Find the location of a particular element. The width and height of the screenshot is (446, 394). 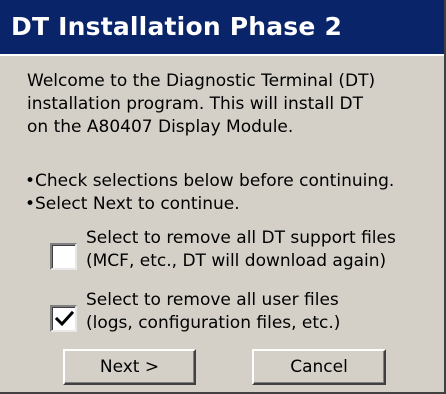

option-label-line: Select to remove all user files is located at coordinates (212, 300).